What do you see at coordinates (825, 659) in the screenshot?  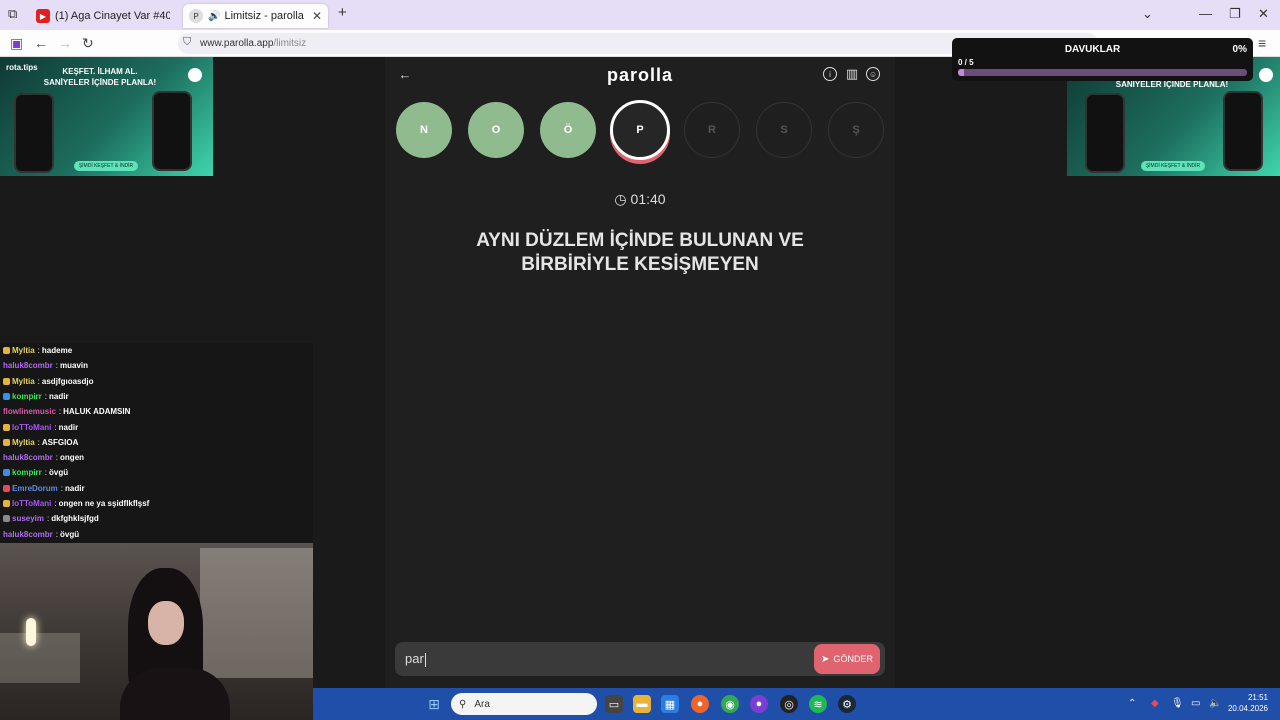 I see `send-icon: ➤` at bounding box center [825, 659].